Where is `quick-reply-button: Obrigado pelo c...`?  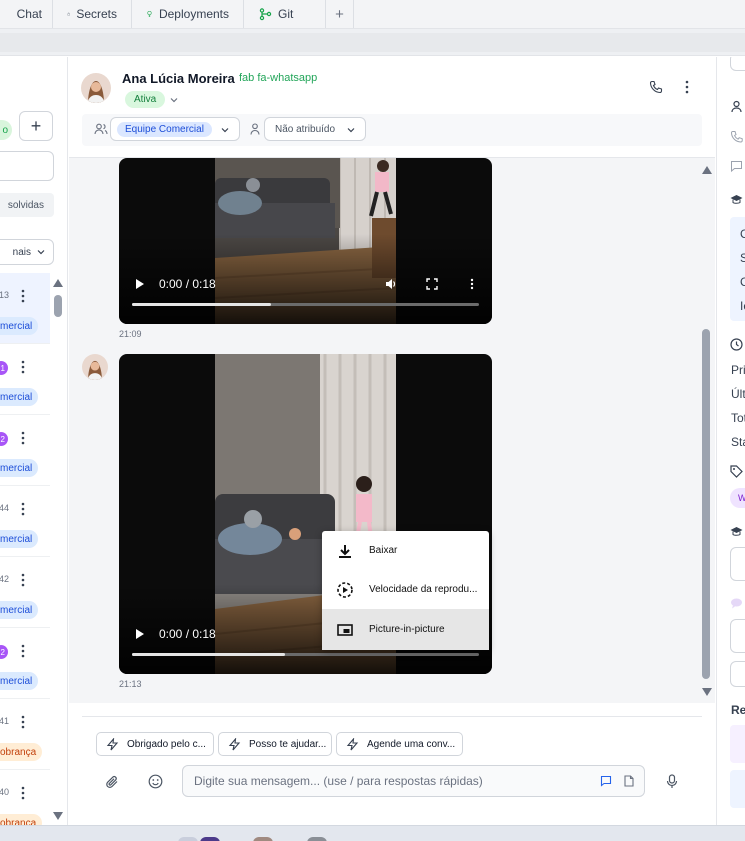
quick-reply-button: Obrigado pelo c... is located at coordinates (155, 744).